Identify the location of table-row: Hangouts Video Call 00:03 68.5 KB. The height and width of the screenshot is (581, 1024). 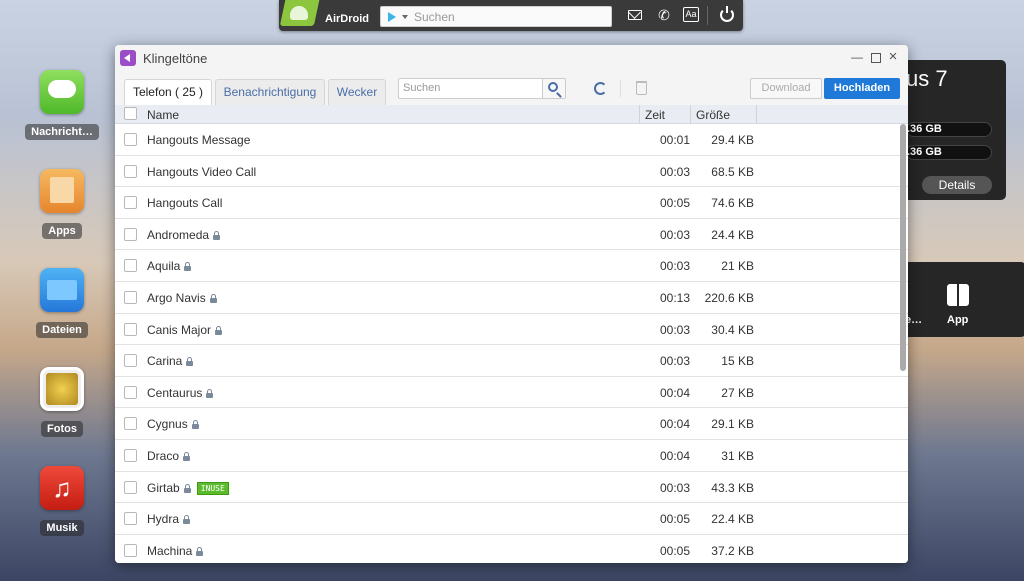
(511, 171).